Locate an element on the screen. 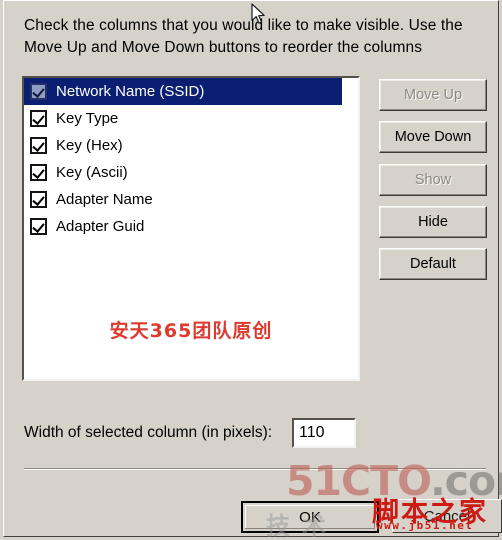 The height and width of the screenshot is (540, 502). move-up-label: Move Up is located at coordinates (433, 95).